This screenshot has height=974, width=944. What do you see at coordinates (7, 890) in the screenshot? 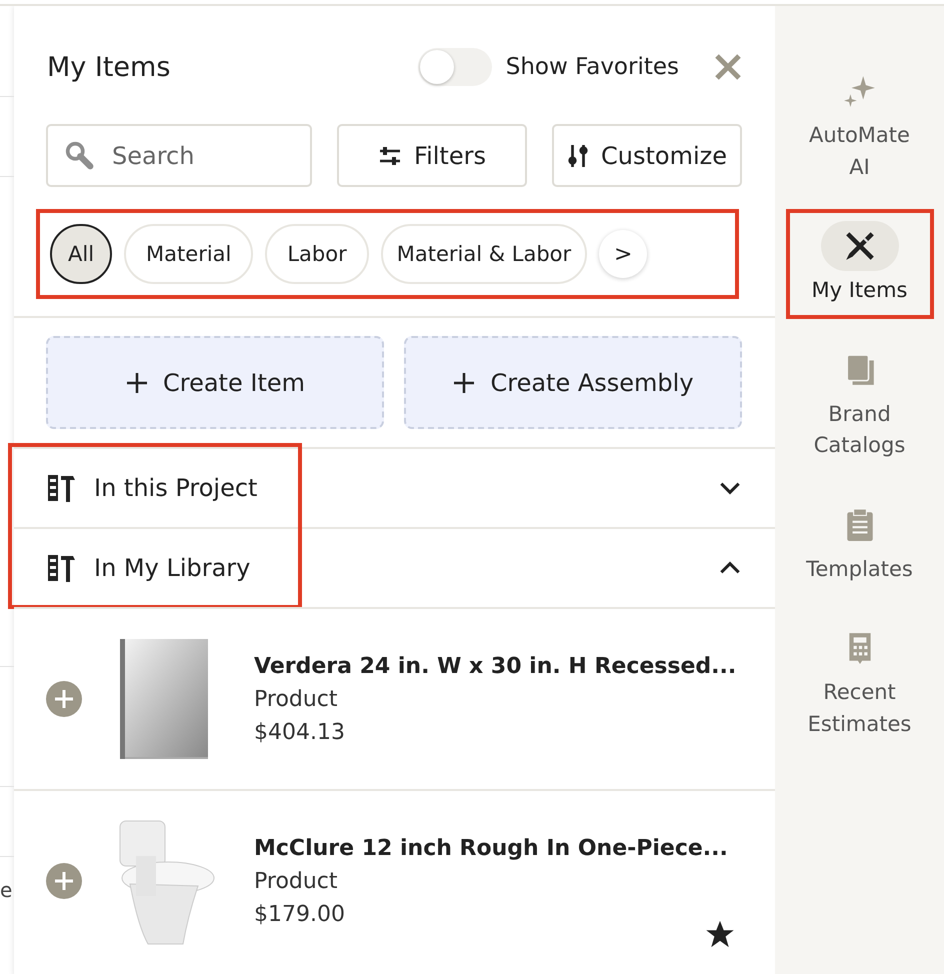
I see `background-text: e` at bounding box center [7, 890].